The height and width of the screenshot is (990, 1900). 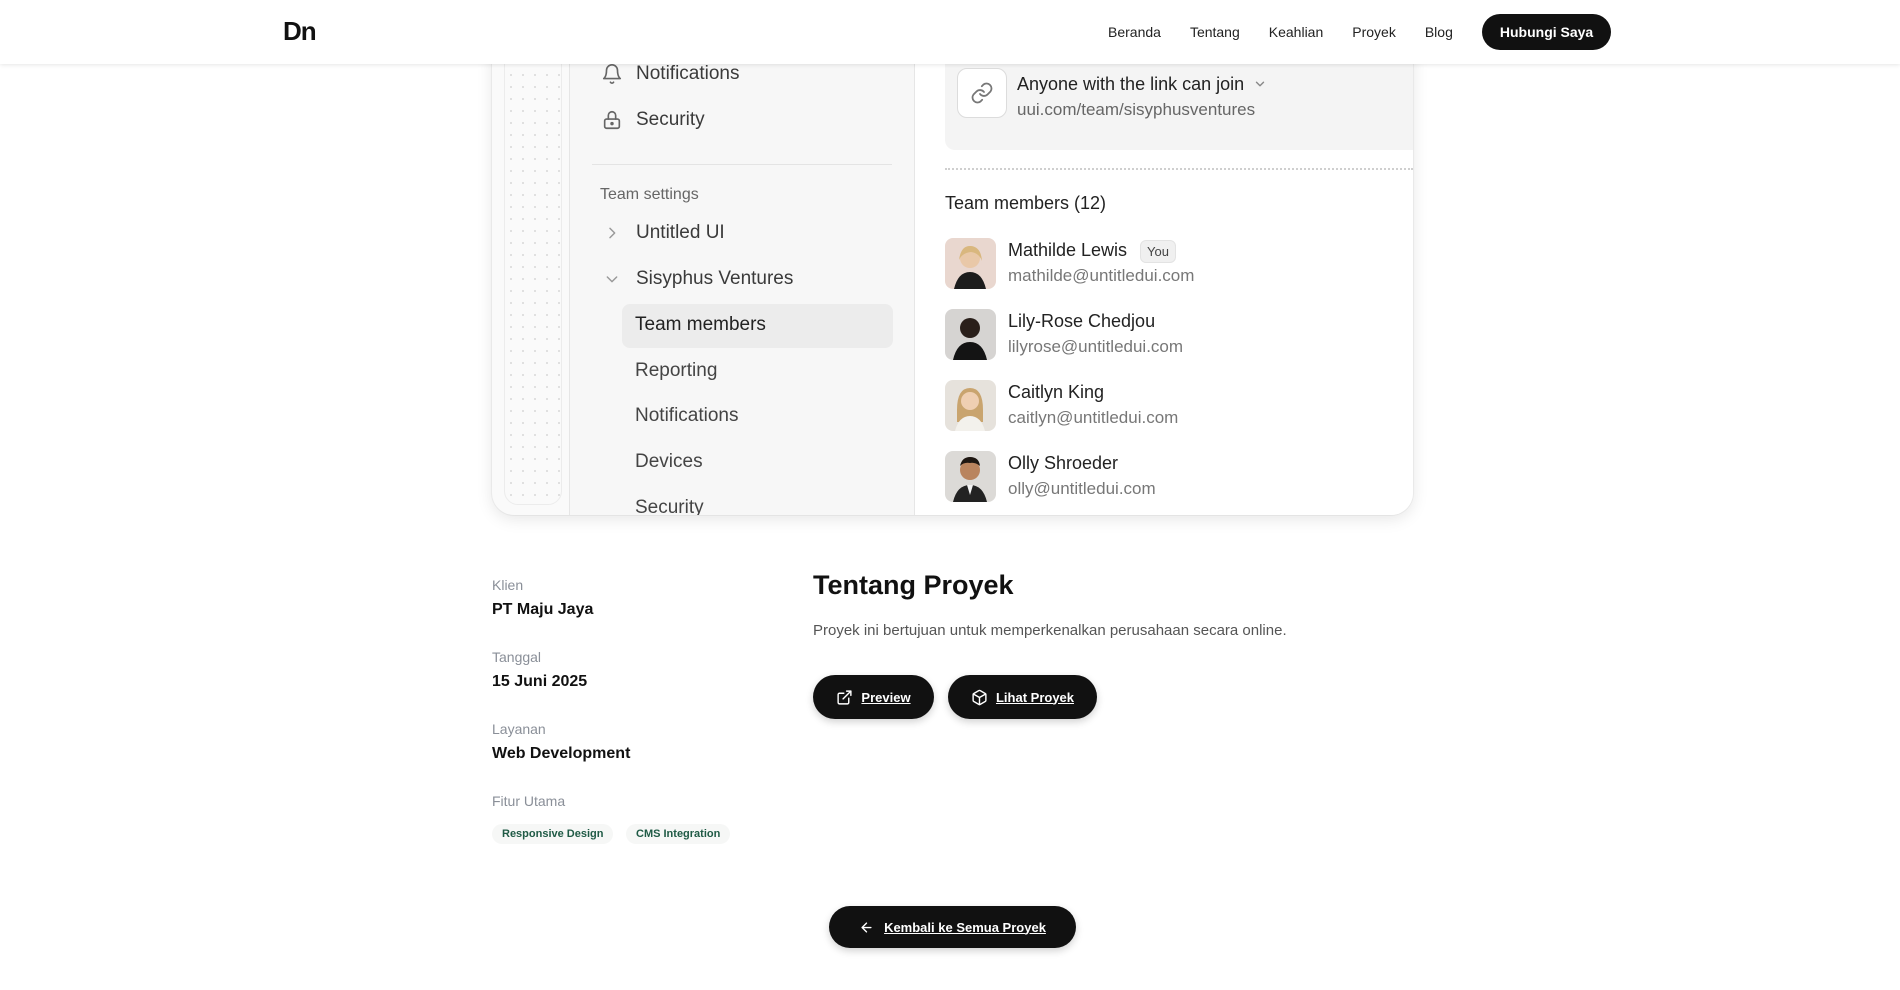 What do you see at coordinates (982, 93) in the screenshot?
I see `link-icon` at bounding box center [982, 93].